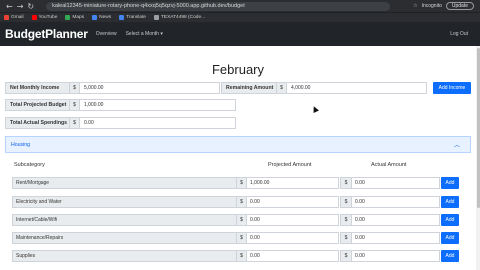  I want to click on brand-logo: BudgetPlanner, so click(46, 34).